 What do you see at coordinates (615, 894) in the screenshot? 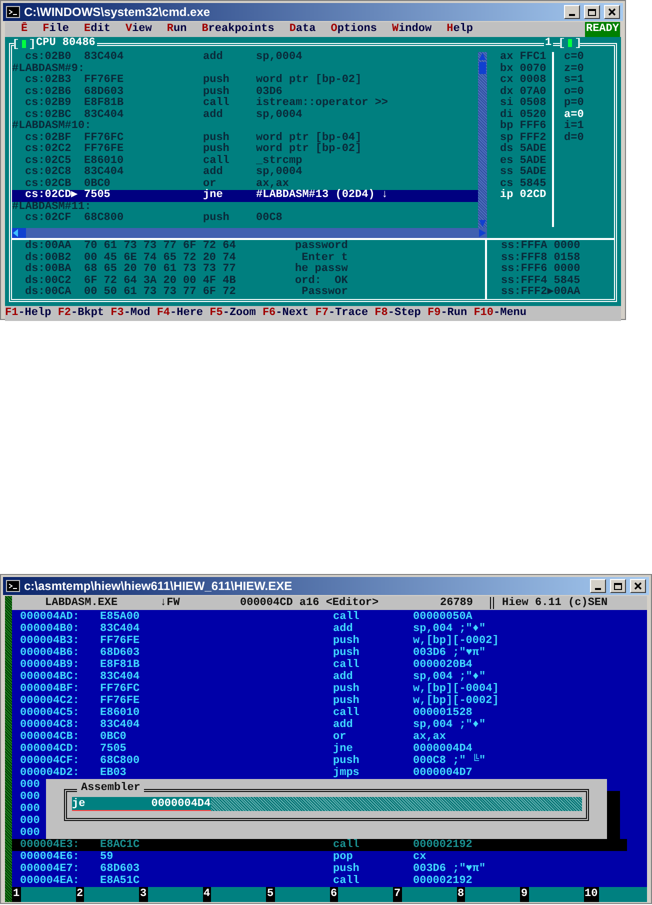
I see `function-key: 10` at bounding box center [615, 894].